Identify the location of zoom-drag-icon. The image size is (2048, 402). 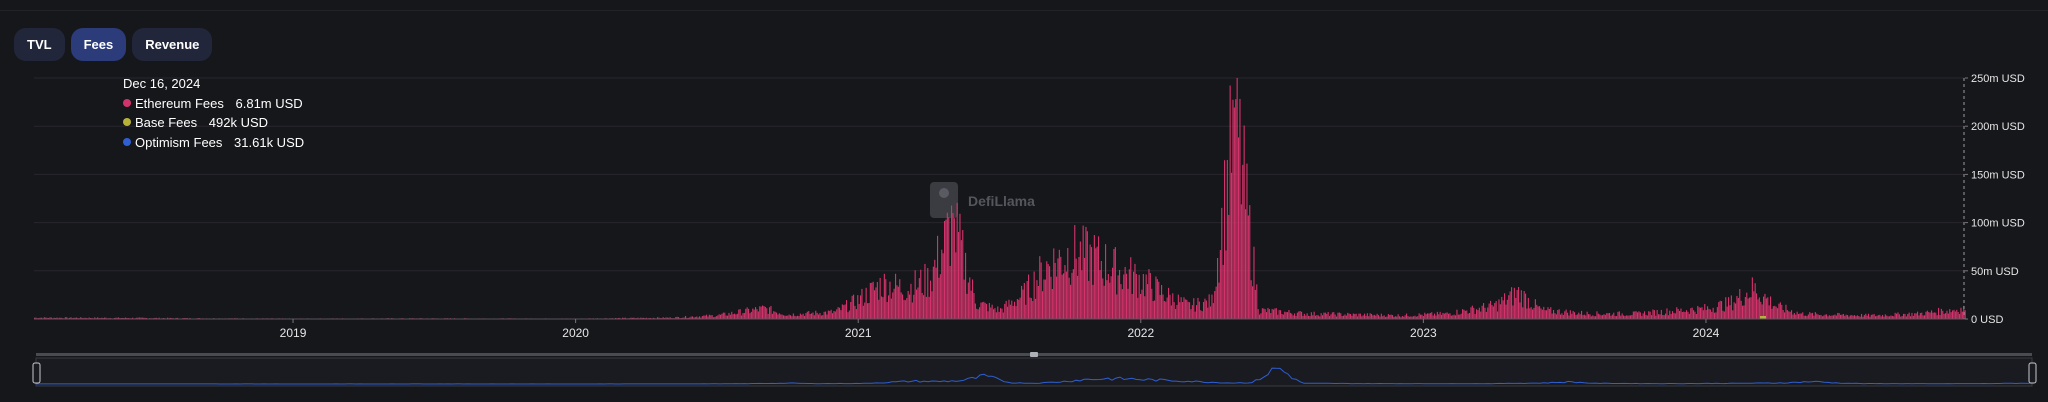
(1034, 354).